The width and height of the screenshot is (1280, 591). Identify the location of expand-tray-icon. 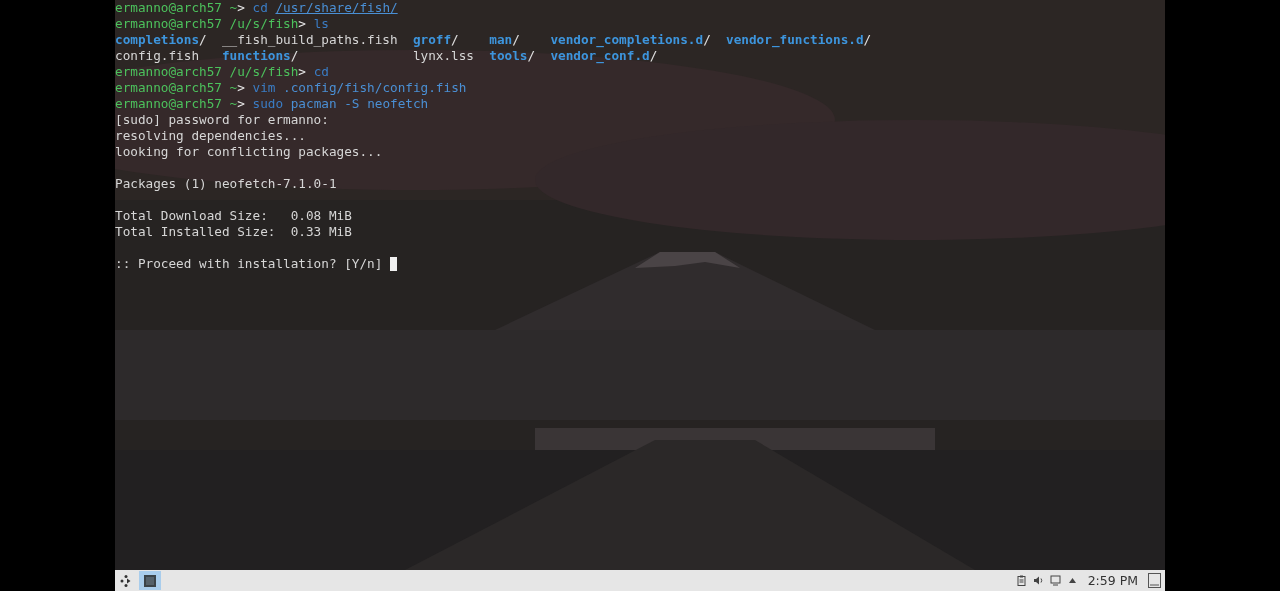
(1072, 580).